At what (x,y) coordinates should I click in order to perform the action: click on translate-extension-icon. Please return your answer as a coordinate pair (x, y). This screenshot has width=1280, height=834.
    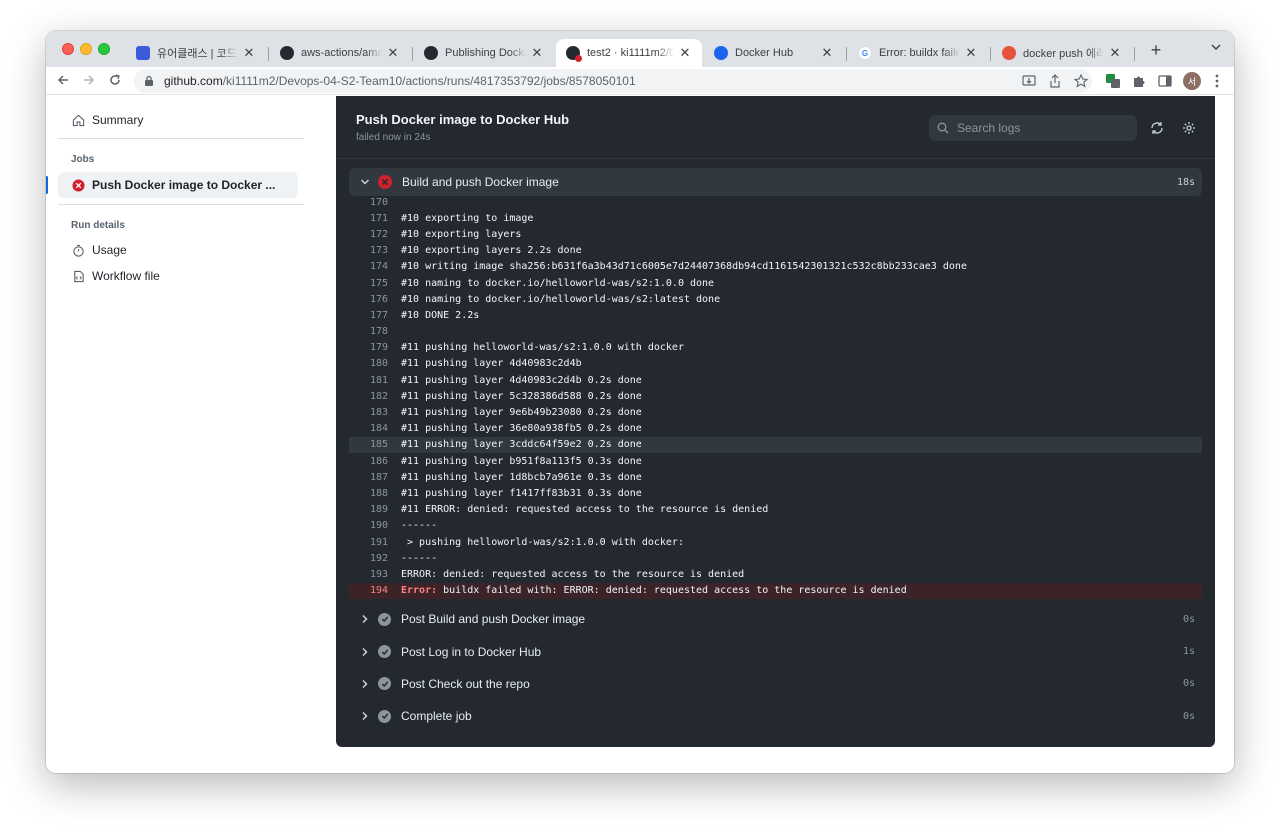
    Looking at the image, I should click on (1113, 81).